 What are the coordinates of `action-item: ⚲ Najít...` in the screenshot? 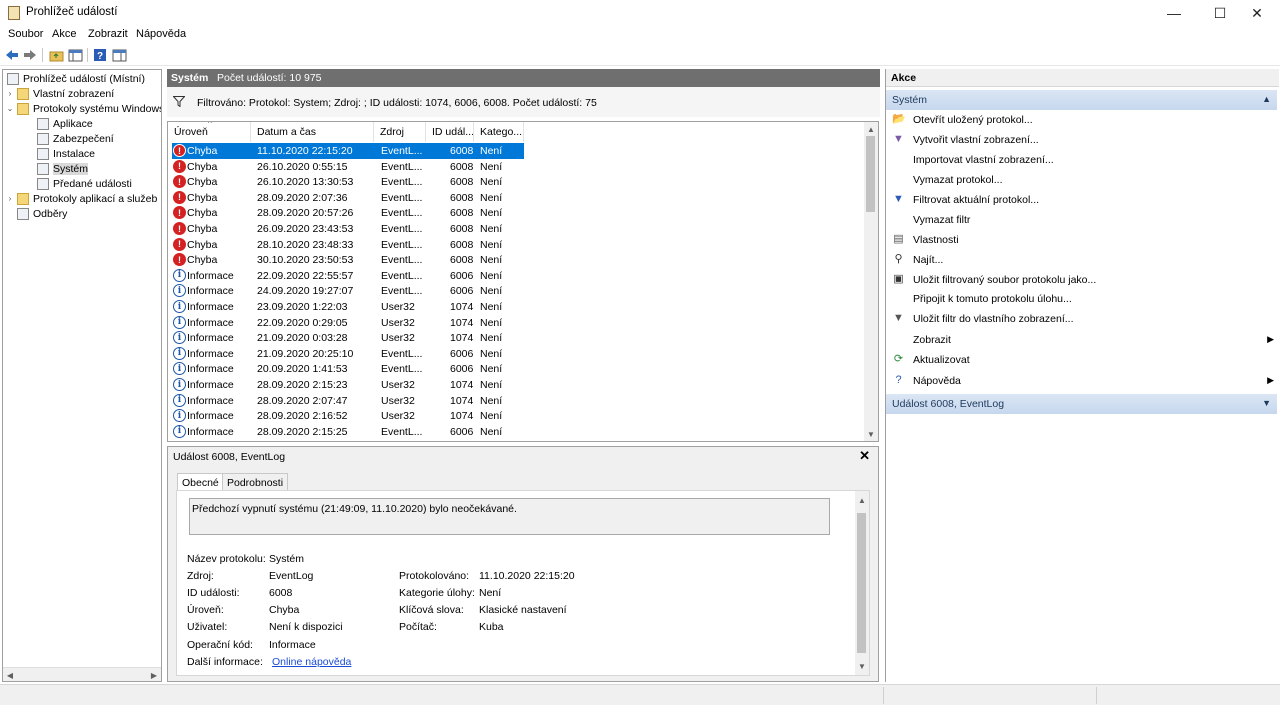 It's located at (1082, 260).